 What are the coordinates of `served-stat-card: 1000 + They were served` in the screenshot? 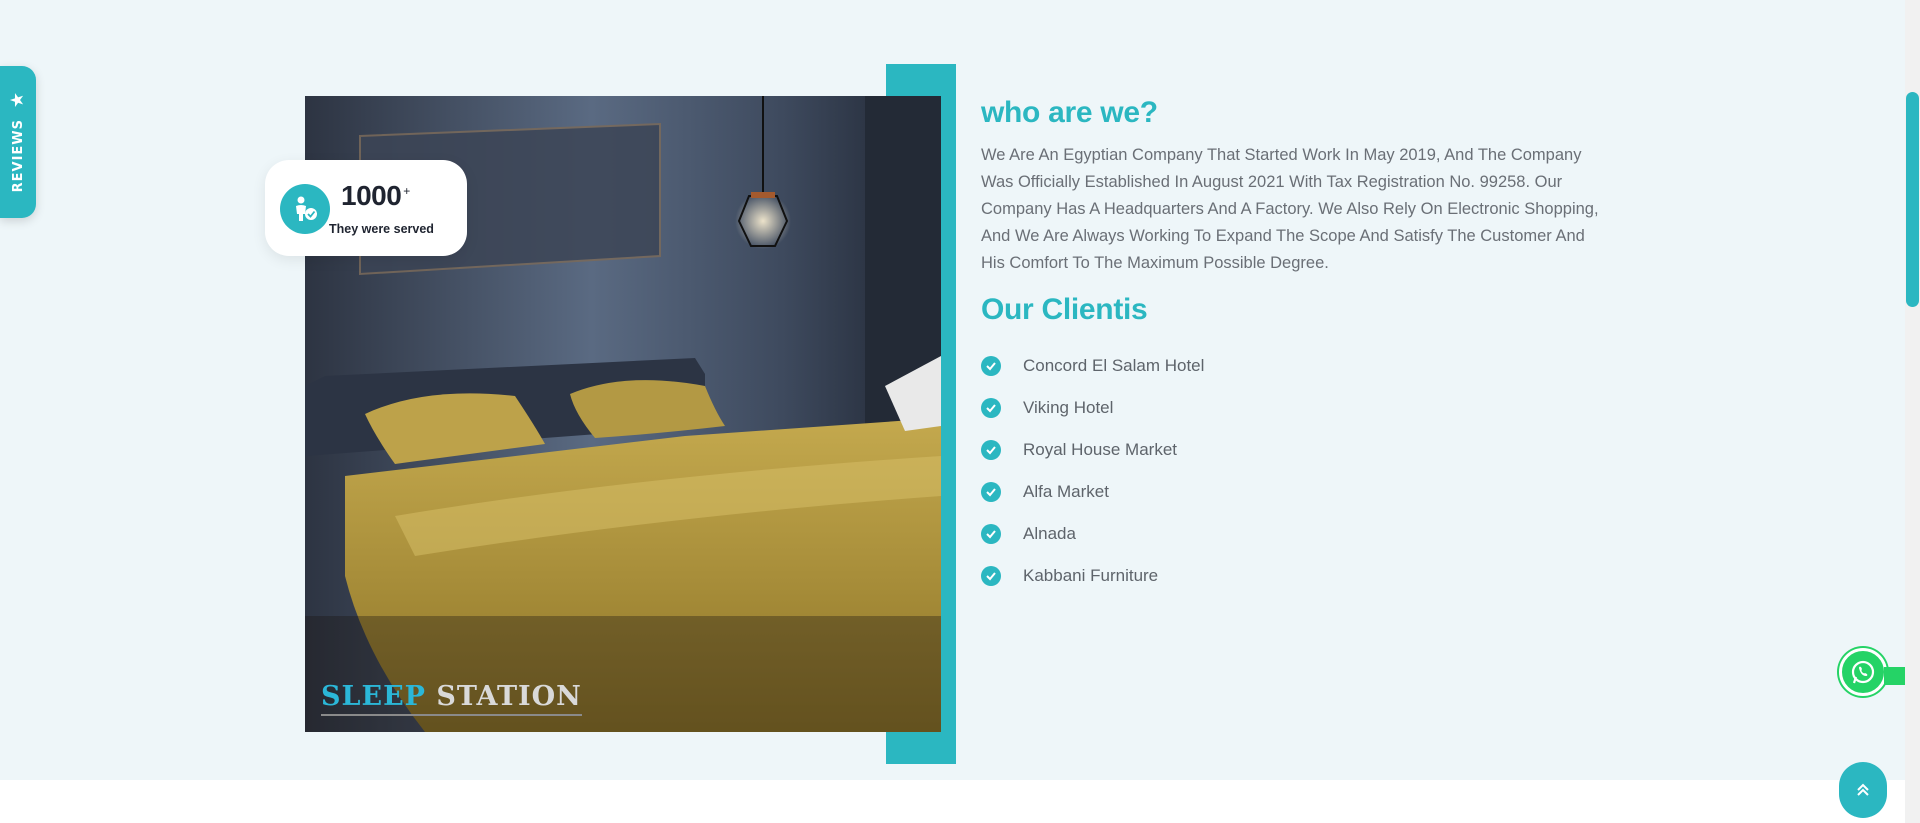 It's located at (366, 208).